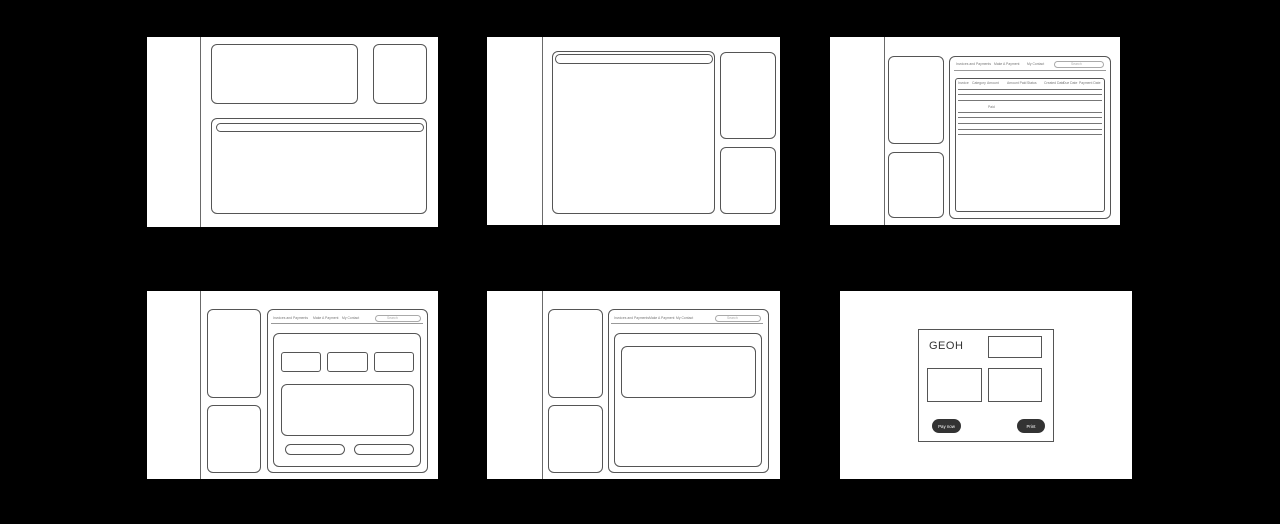  I want to click on summary-card, so click(284, 74).